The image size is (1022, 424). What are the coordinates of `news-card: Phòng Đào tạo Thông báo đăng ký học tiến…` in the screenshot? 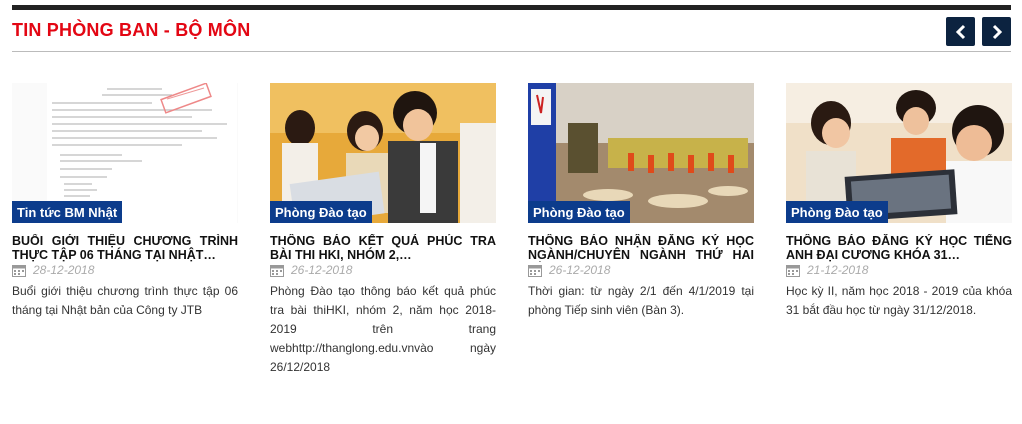 It's located at (899, 201).